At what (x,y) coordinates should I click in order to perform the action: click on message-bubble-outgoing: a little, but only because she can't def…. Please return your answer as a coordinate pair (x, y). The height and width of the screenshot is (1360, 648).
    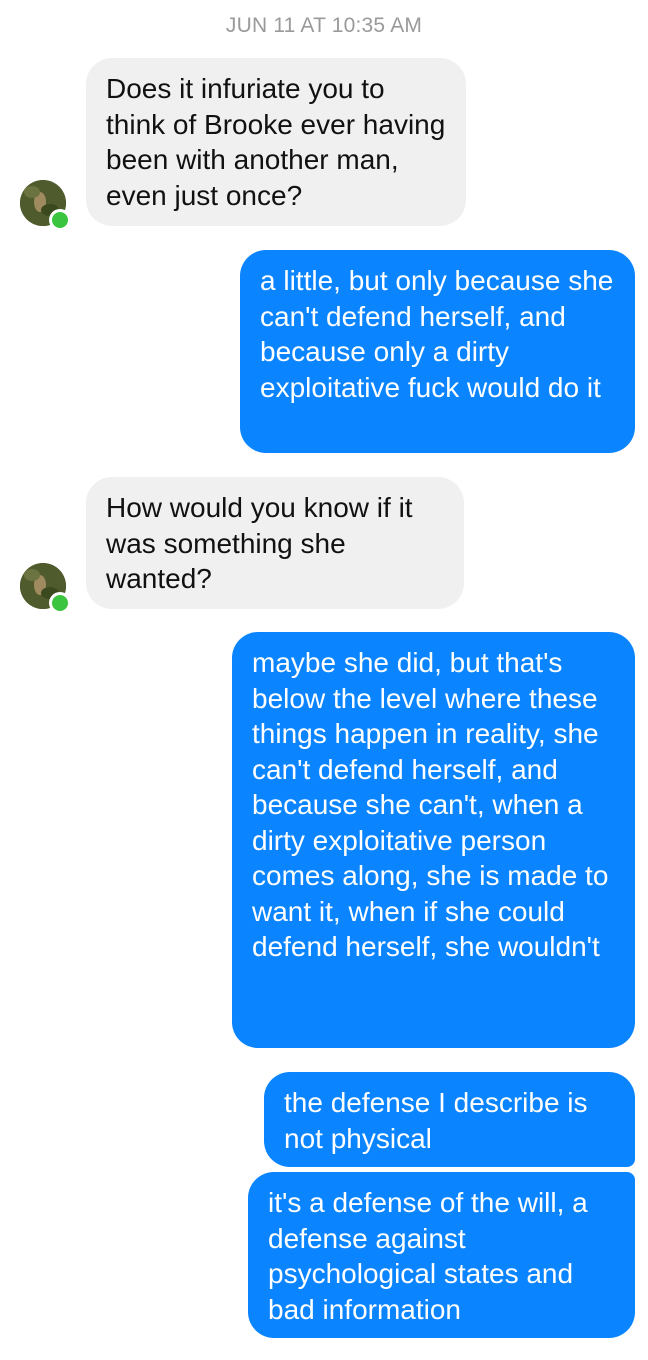
    Looking at the image, I should click on (437, 351).